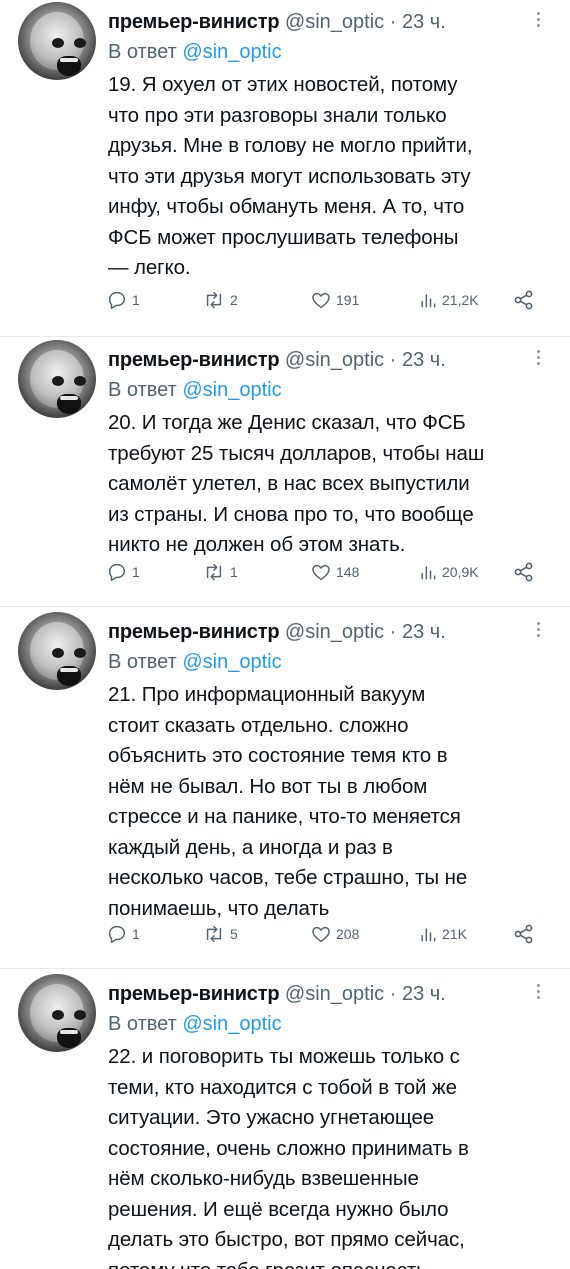 The image size is (570, 1269). What do you see at coordinates (234, 572) in the screenshot?
I see `retweet-count: 1` at bounding box center [234, 572].